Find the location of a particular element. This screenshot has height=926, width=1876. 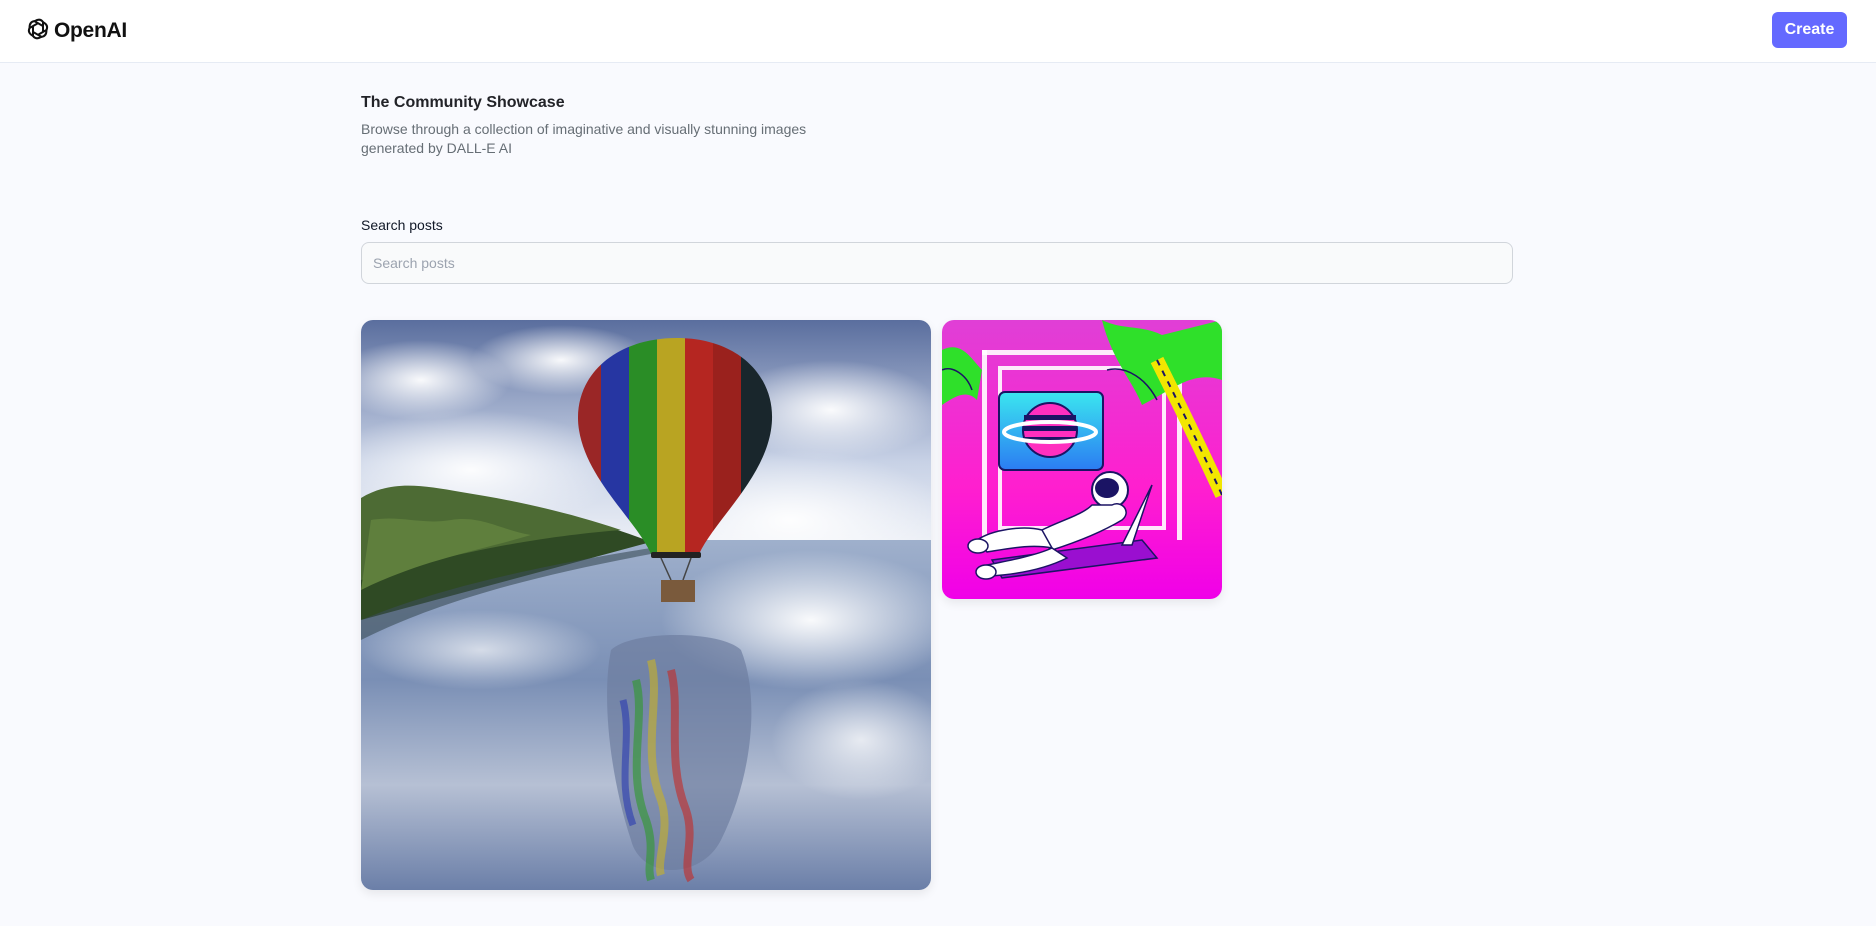

post-card-astronaut is located at coordinates (1082, 459).